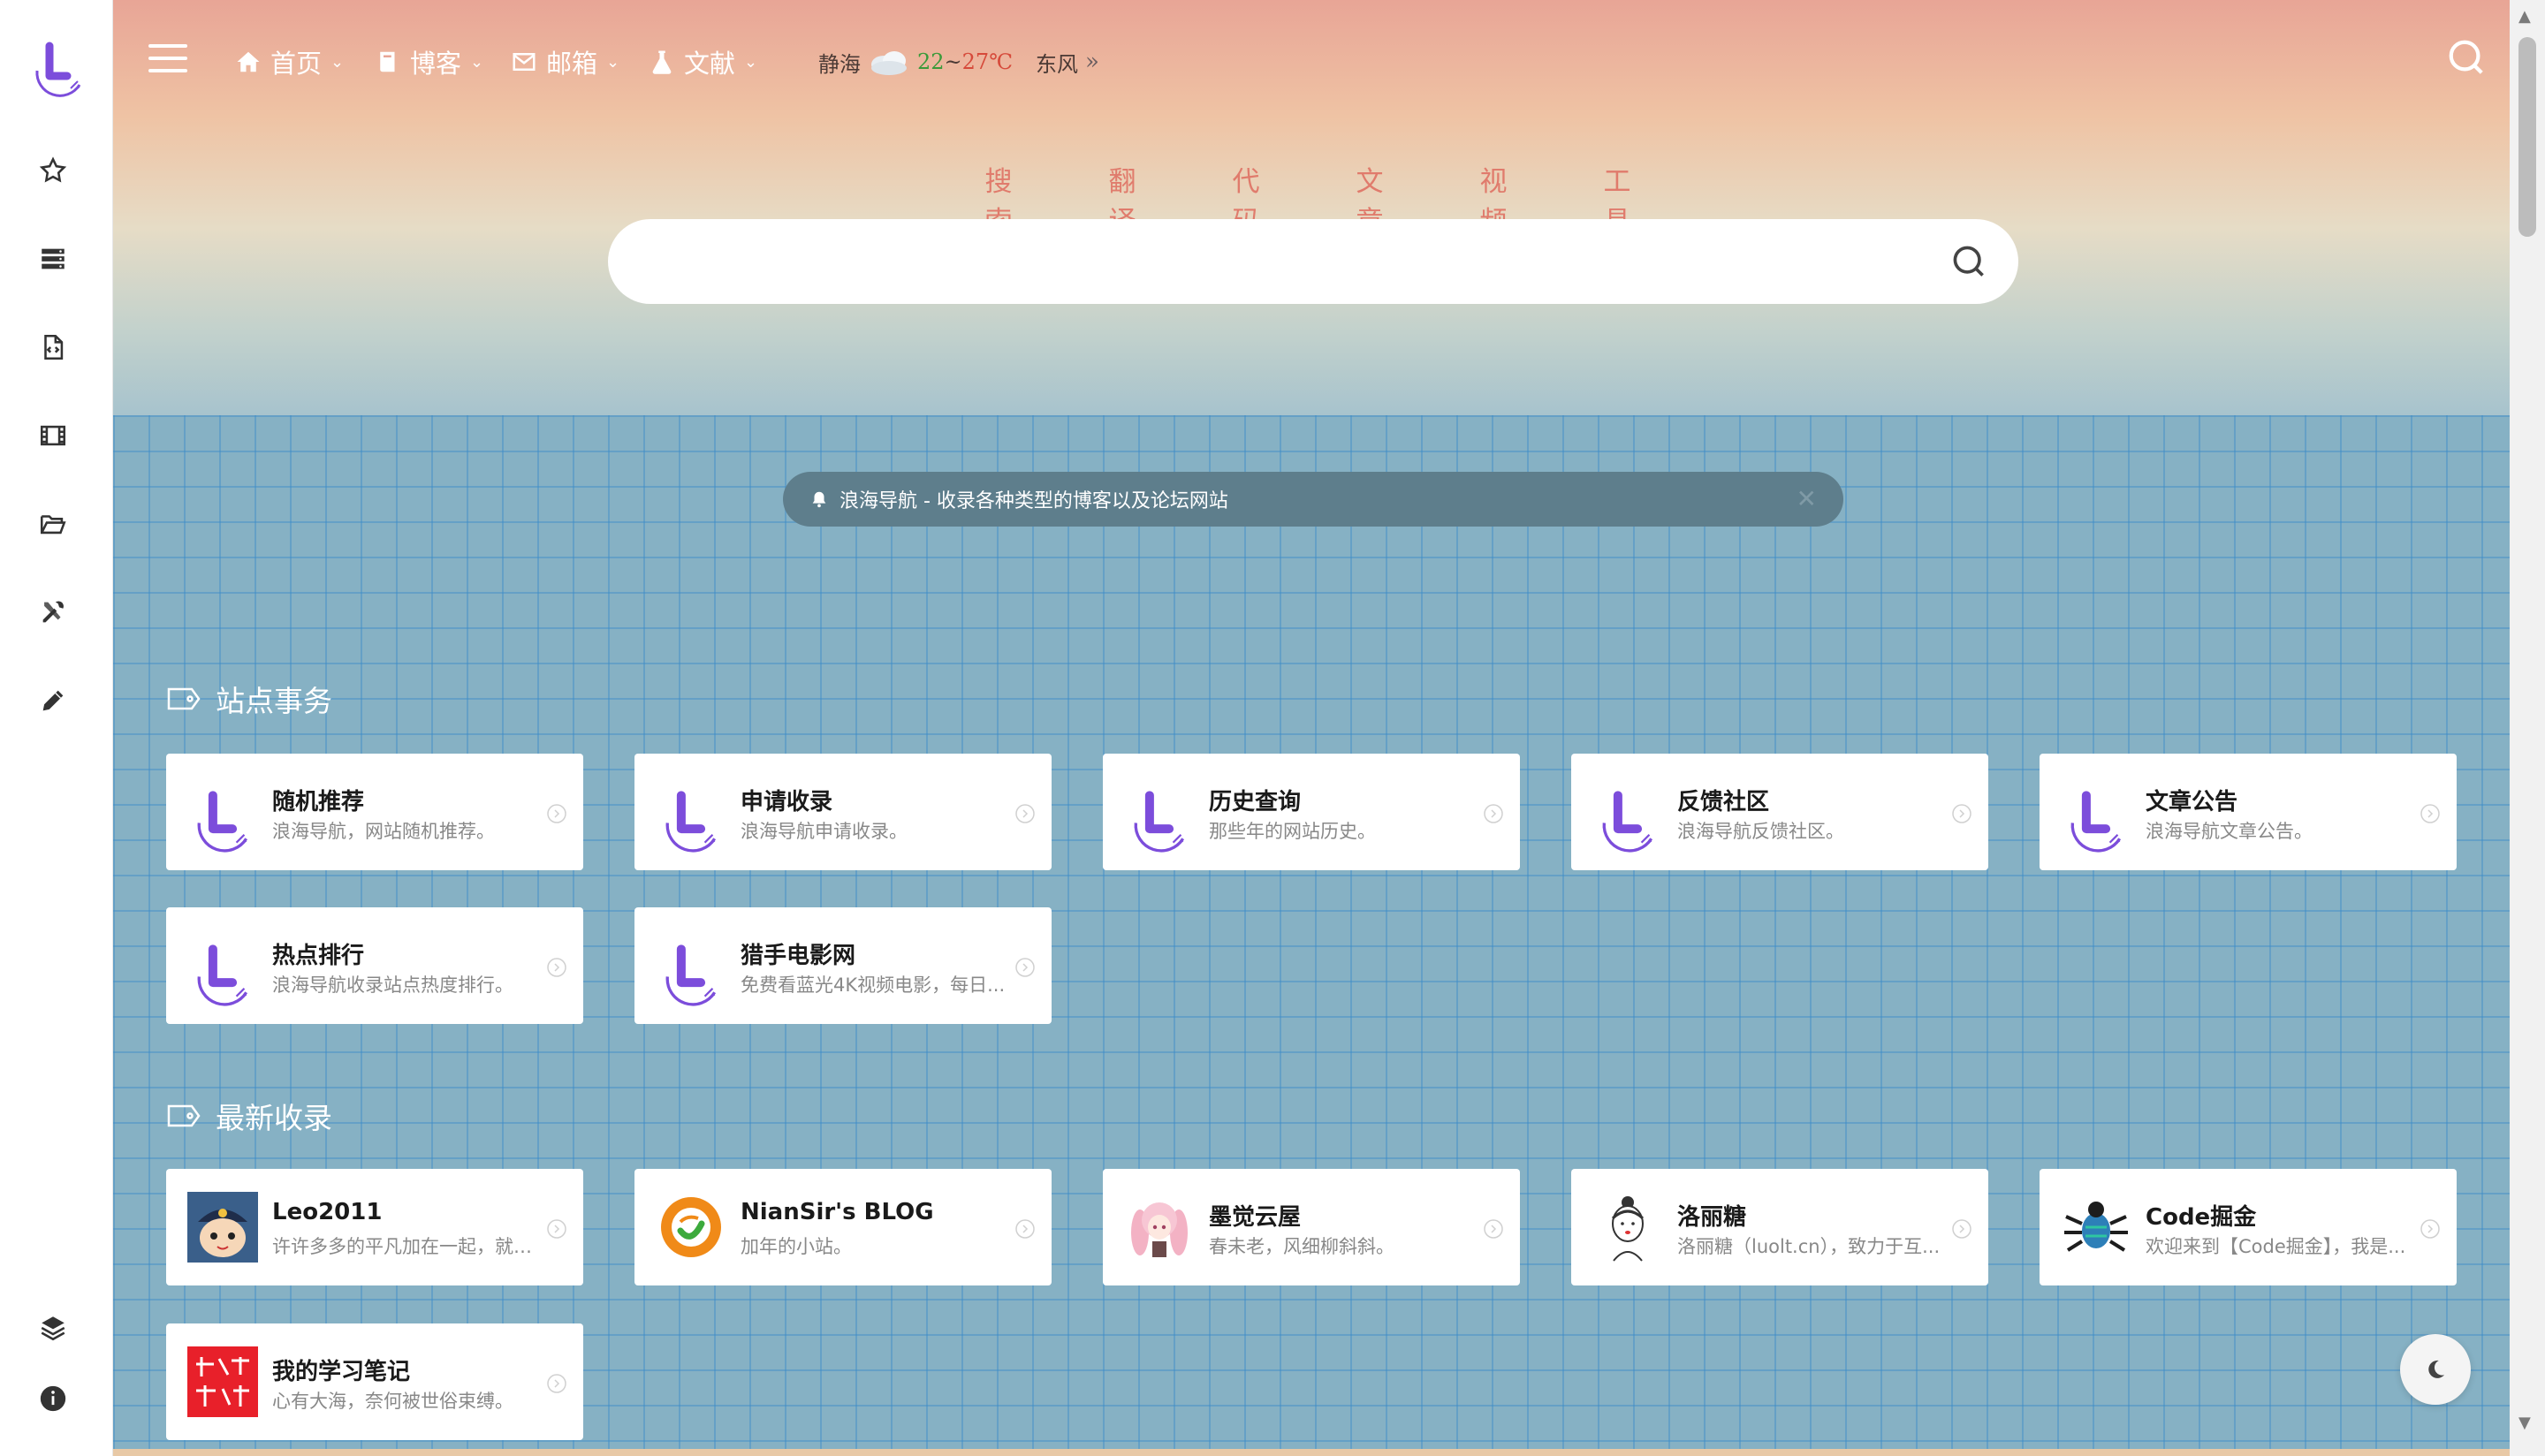  What do you see at coordinates (2524, 1423) in the screenshot?
I see `scroll-down-icon: ▼` at bounding box center [2524, 1423].